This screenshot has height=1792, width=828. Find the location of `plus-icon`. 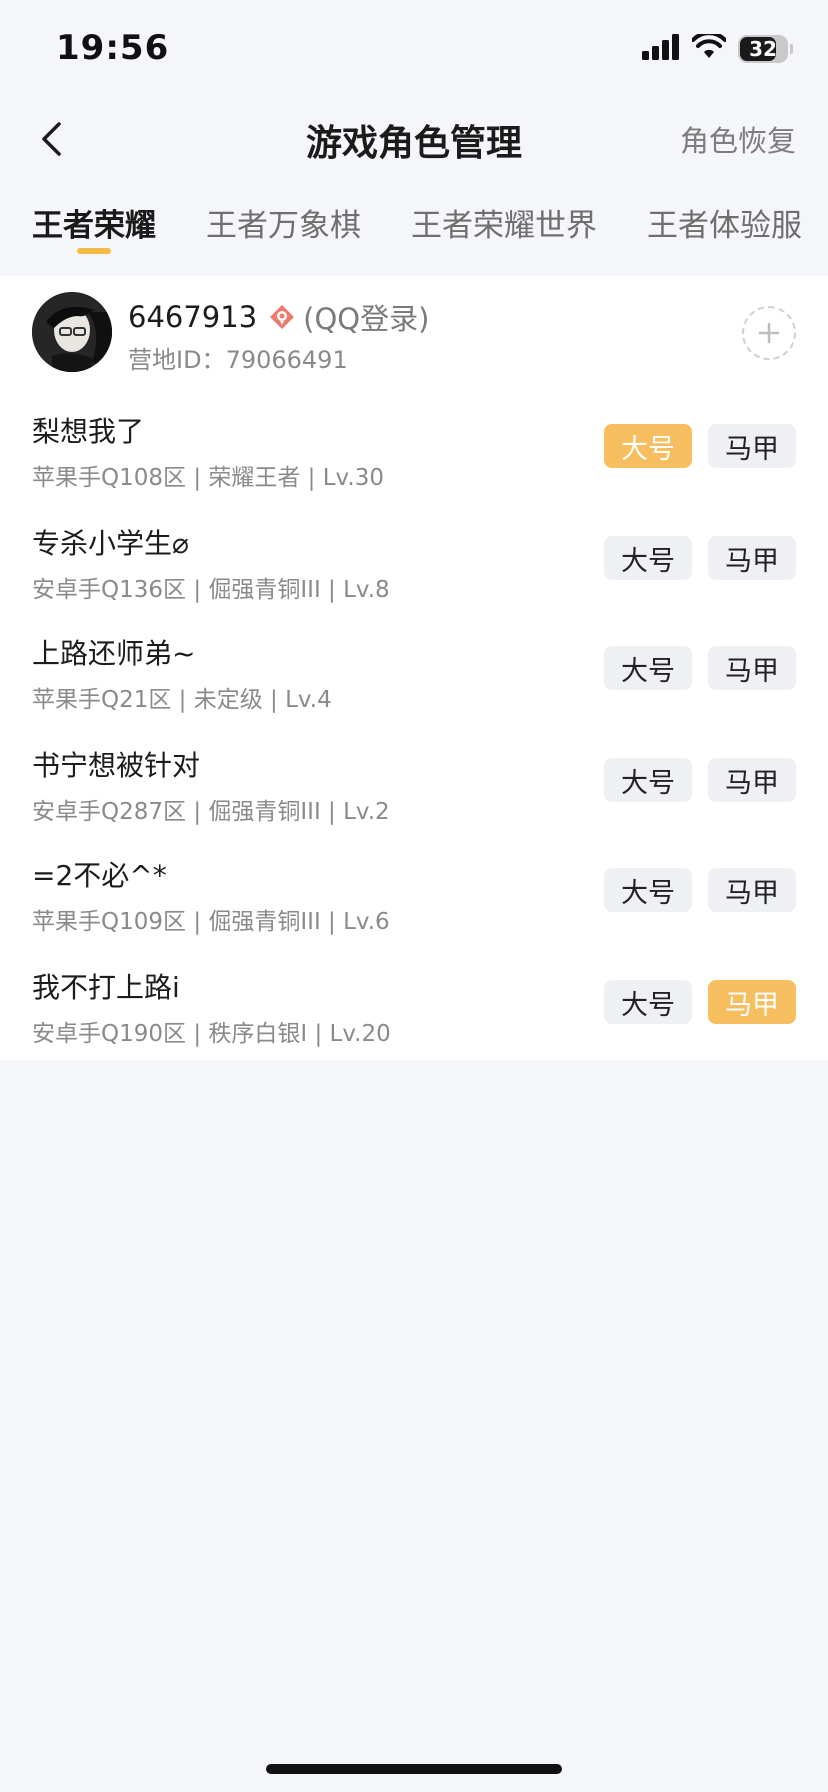

plus-icon is located at coordinates (769, 333).